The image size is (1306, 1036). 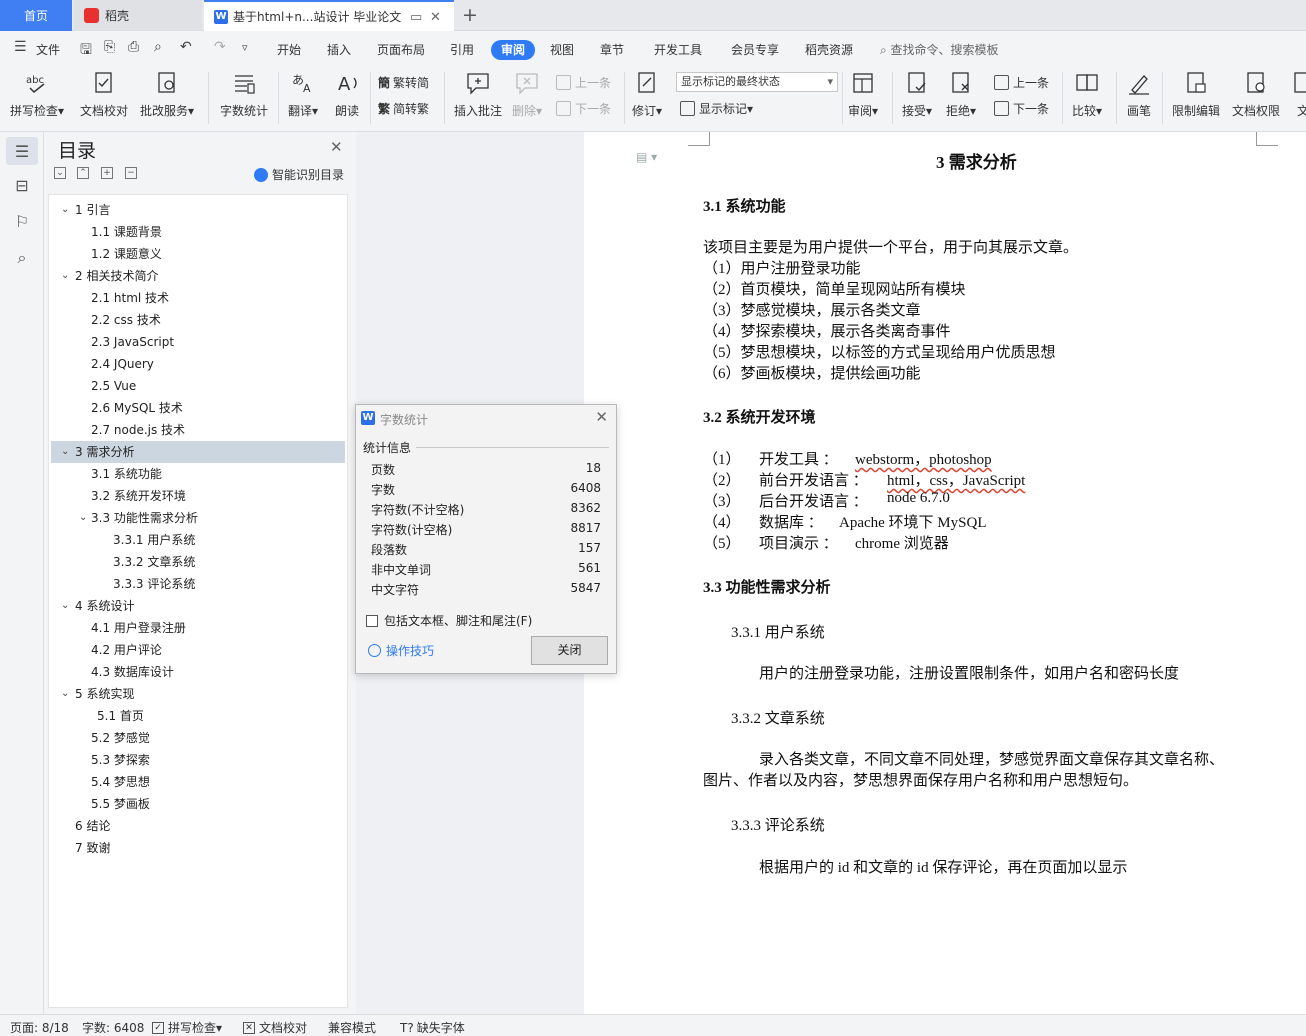 What do you see at coordinates (198, 606) in the screenshot?
I see `toc-item: ⌄ 4 系统设计` at bounding box center [198, 606].